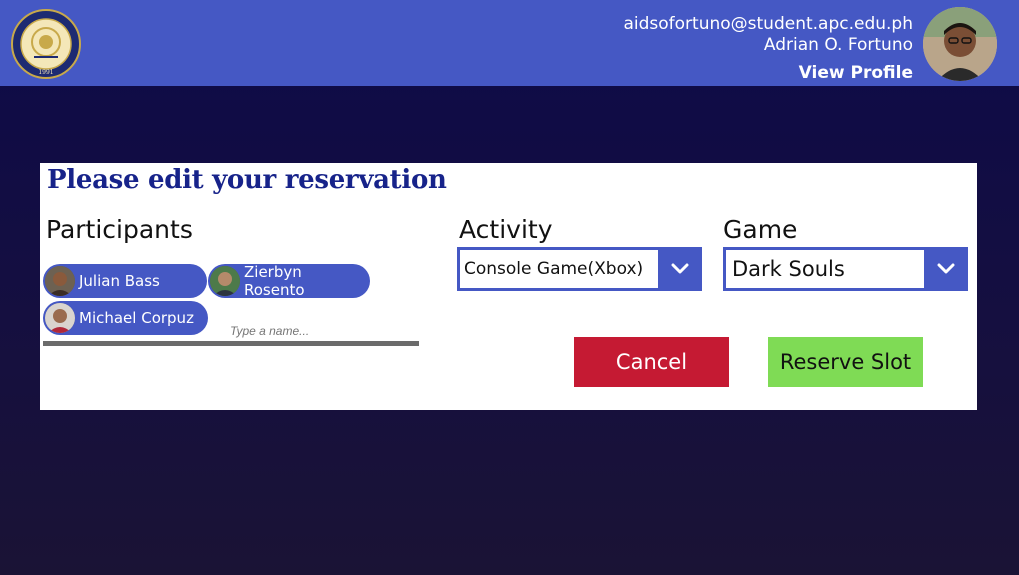 The width and height of the screenshot is (1019, 575). What do you see at coordinates (845, 362) in the screenshot?
I see `reserve-slot-button: Reserve Slot` at bounding box center [845, 362].